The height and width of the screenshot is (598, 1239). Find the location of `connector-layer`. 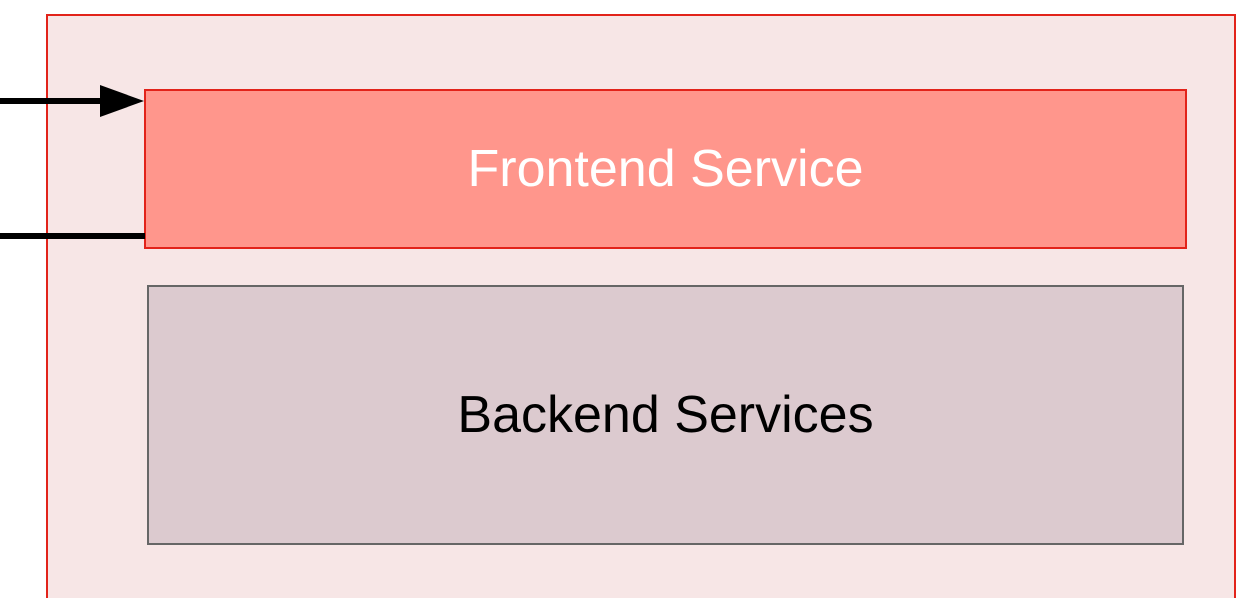

connector-layer is located at coordinates (72, 162).